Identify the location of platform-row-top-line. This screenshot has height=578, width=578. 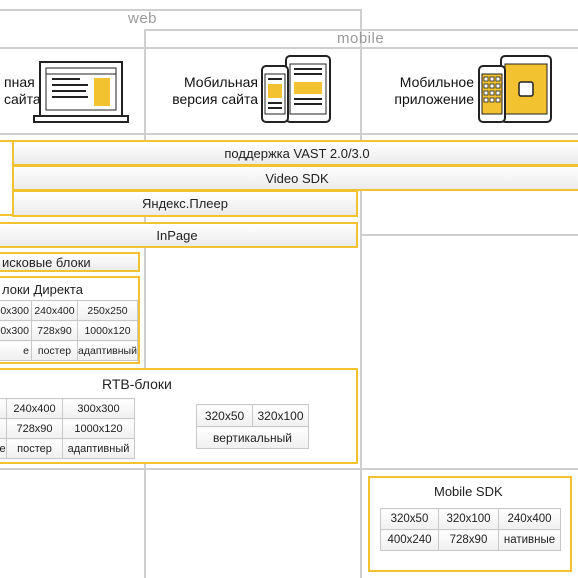
(289, 48).